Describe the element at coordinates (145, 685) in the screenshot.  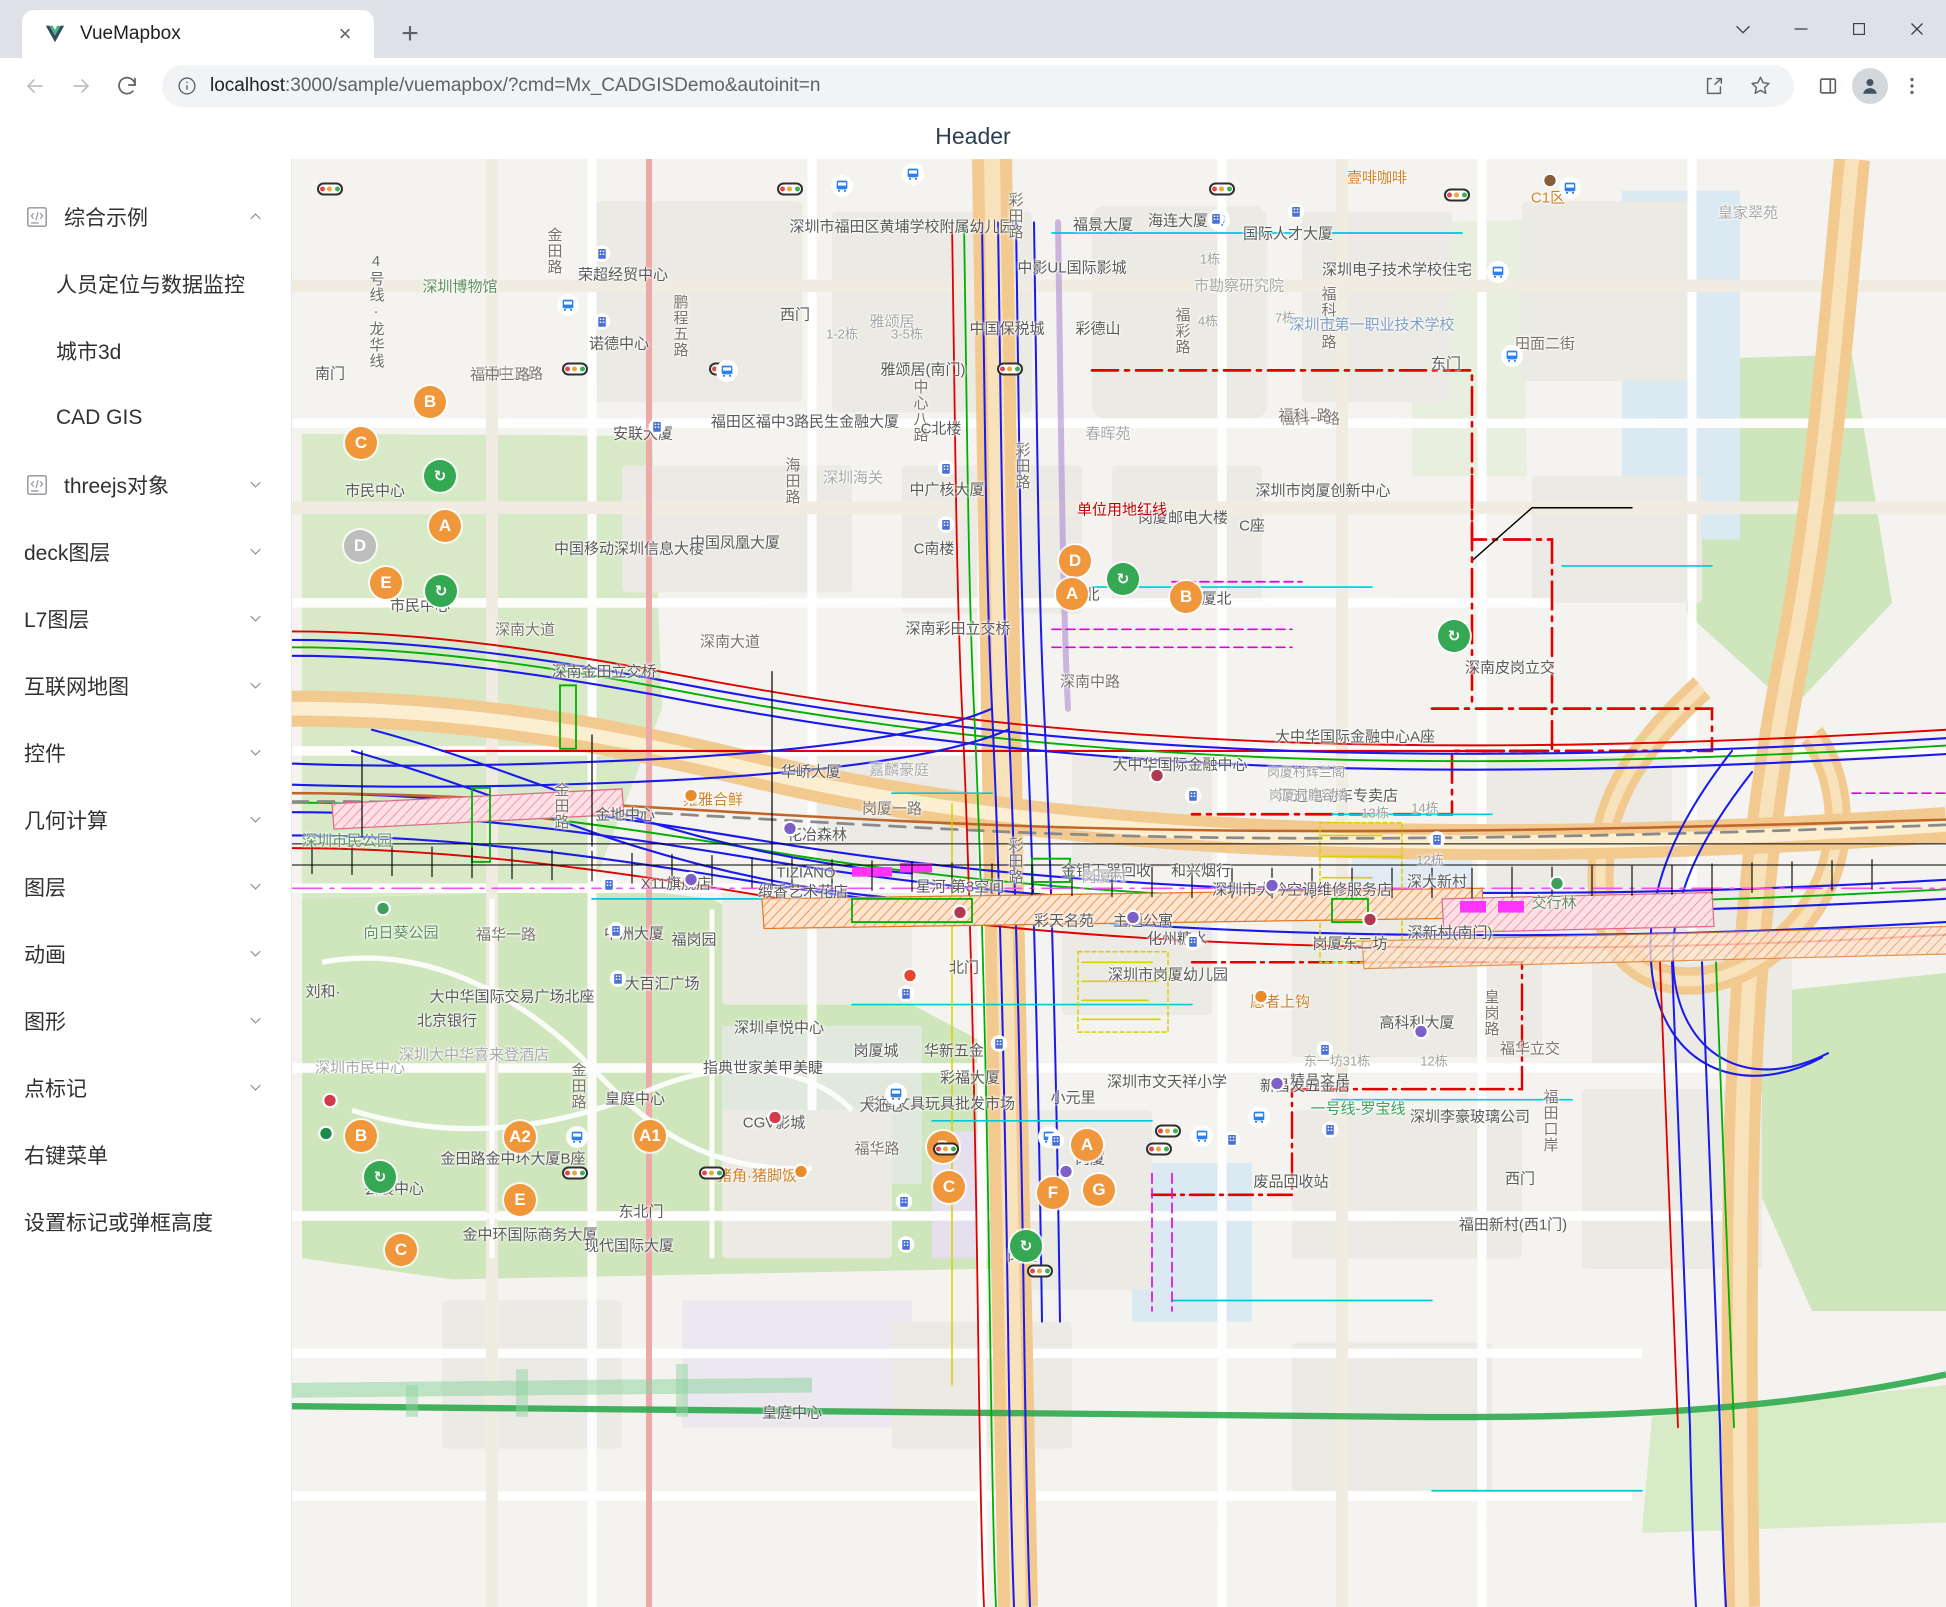
I see `sidebar-item-internet-maps: 互联网地图` at that location.